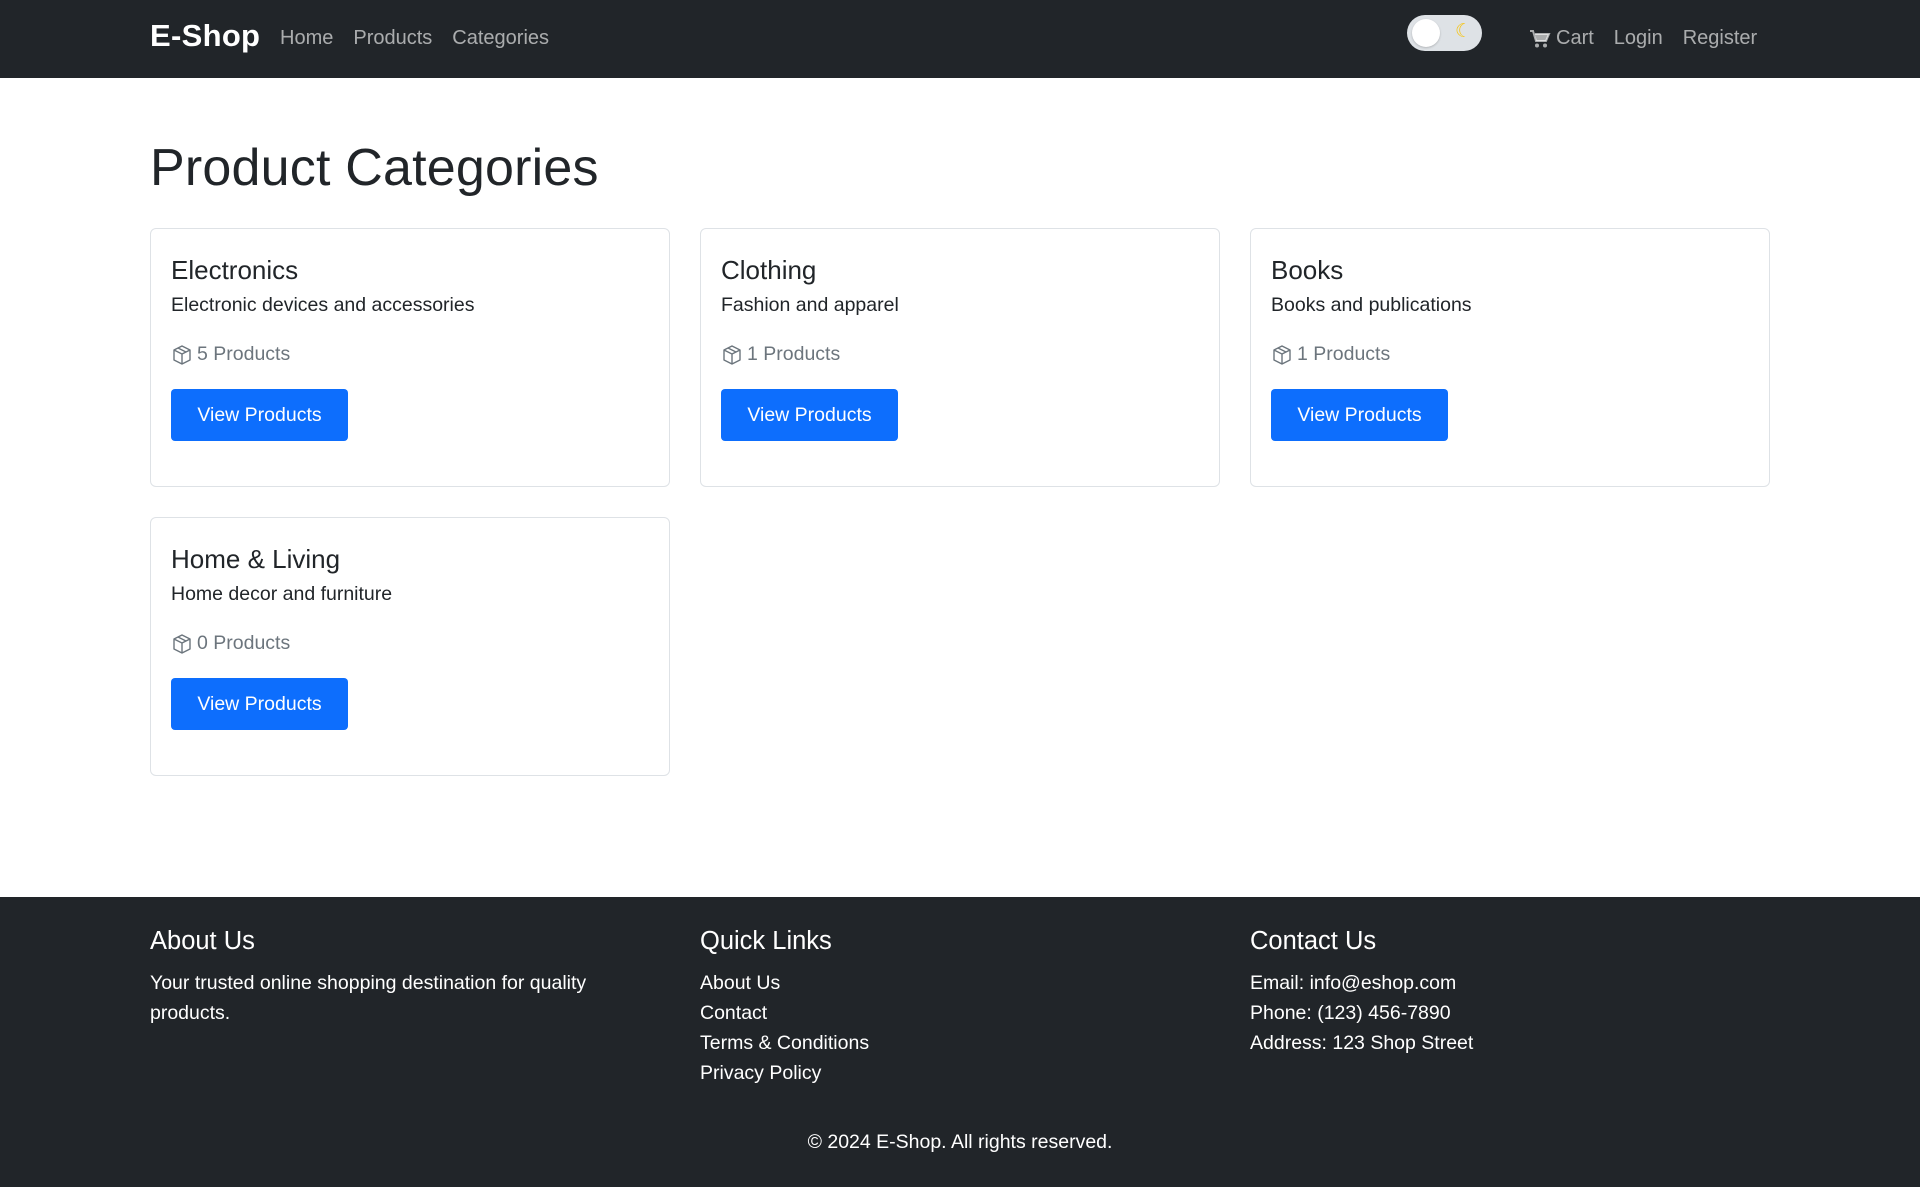 The height and width of the screenshot is (1187, 1920). What do you see at coordinates (1575, 38) in the screenshot?
I see `cart-label: Cart` at bounding box center [1575, 38].